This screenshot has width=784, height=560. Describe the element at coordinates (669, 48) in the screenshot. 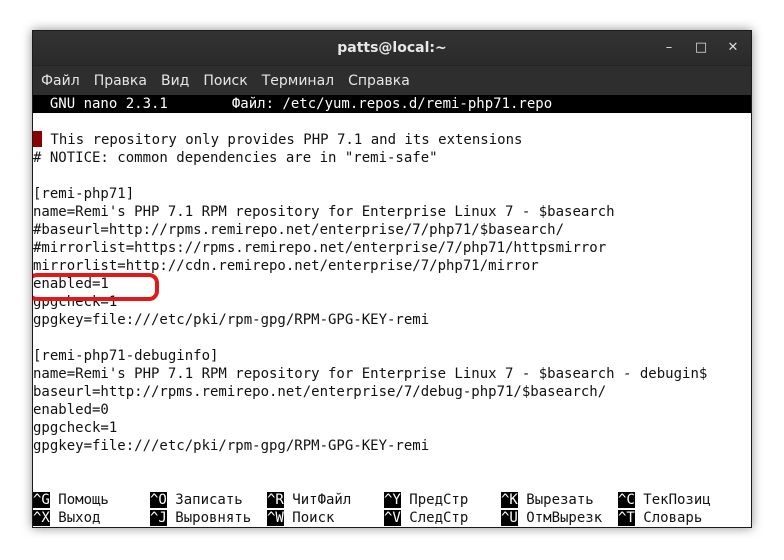

I see `minimize-icon: –` at that location.